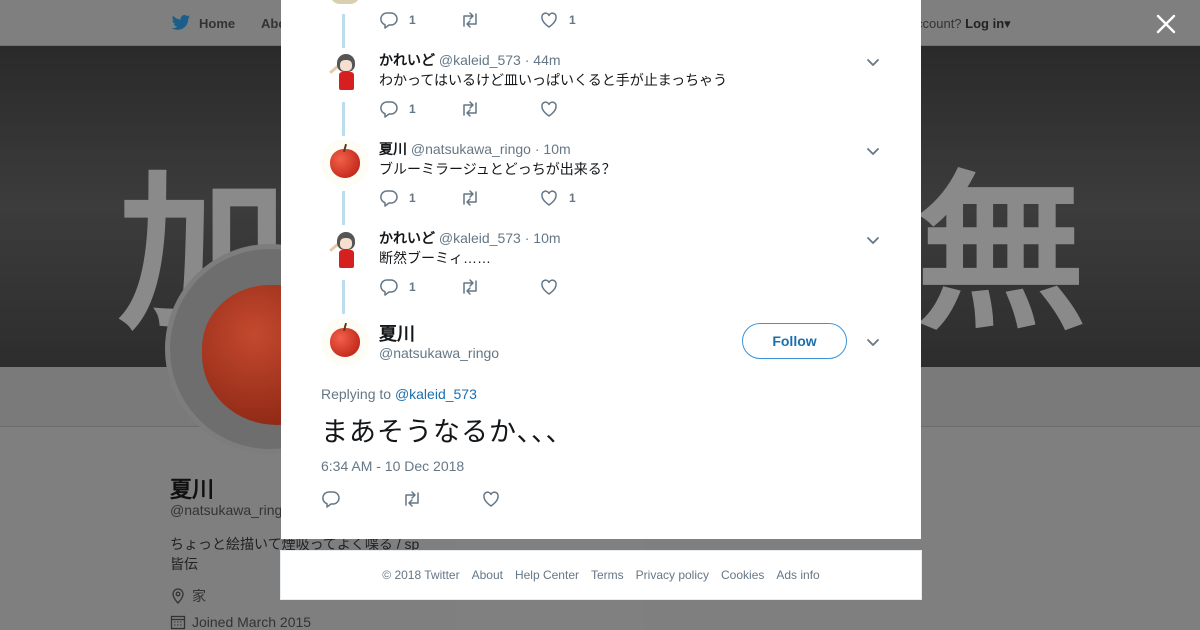 The image size is (1200, 630). I want to click on main-tweet-author-name: 夏川, so click(397, 333).